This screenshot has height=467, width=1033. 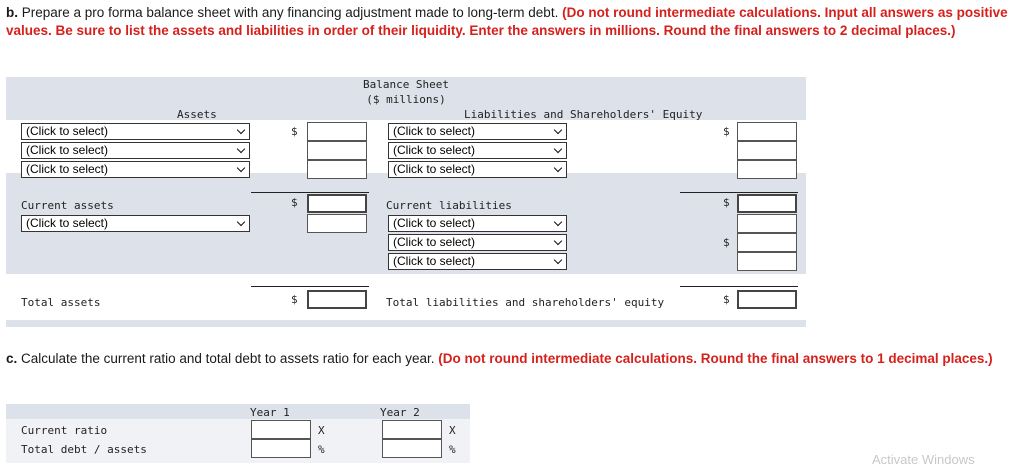 What do you see at coordinates (84, 449) in the screenshot?
I see `debt-assets-label: Total debt / assets` at bounding box center [84, 449].